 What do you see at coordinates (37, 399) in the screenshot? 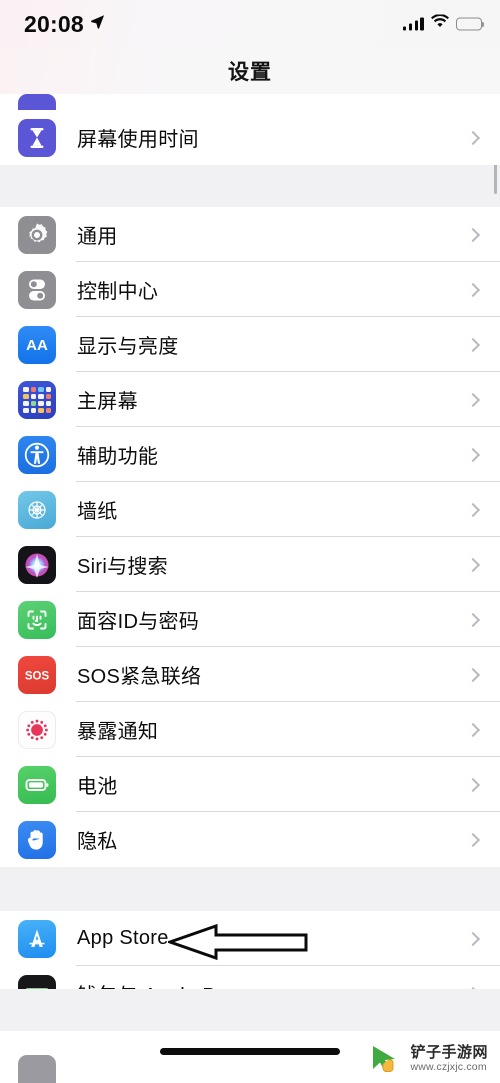
I see `home-screen-icon` at bounding box center [37, 399].